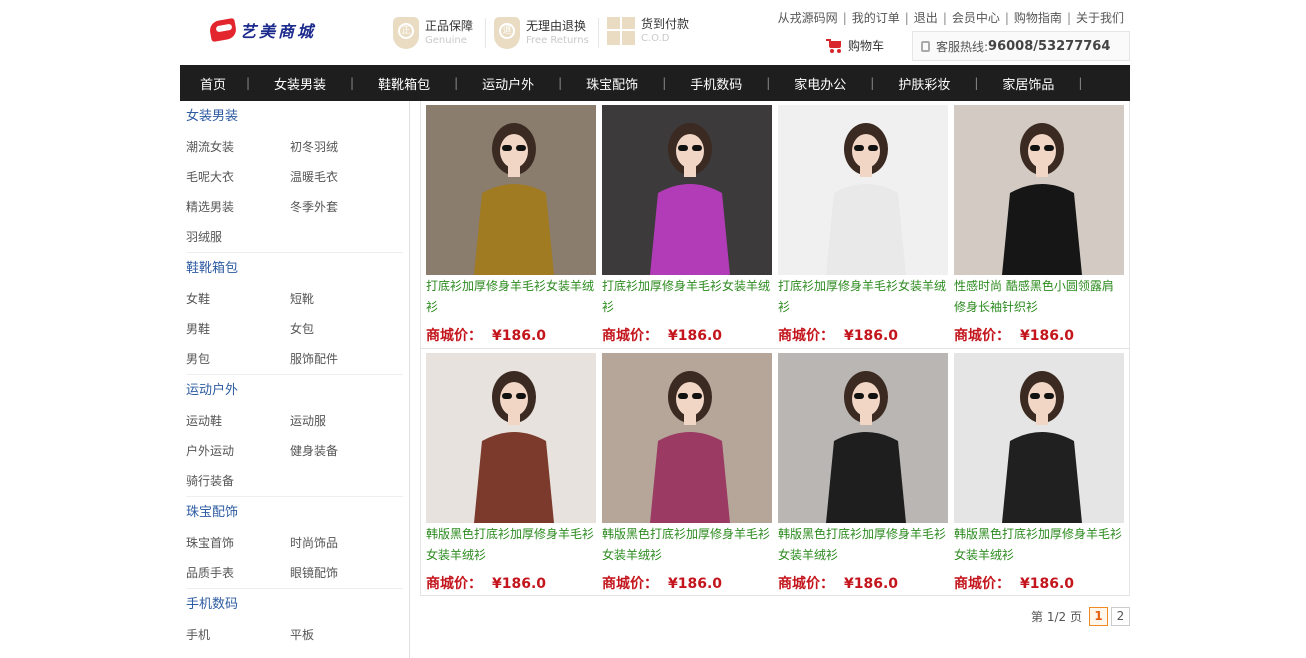  Describe the element at coordinates (342, 177) in the screenshot. I see `subcategory-link: 温暖毛衣` at that location.